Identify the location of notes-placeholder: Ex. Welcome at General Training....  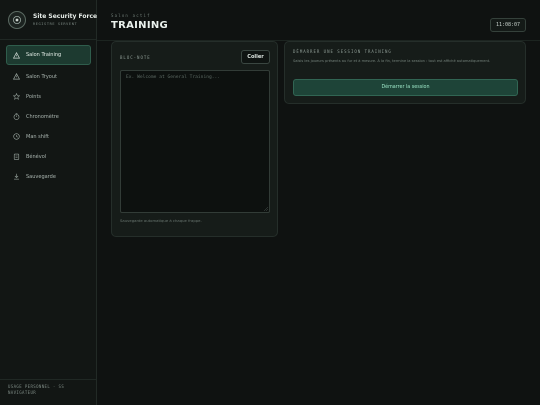
(173, 77).